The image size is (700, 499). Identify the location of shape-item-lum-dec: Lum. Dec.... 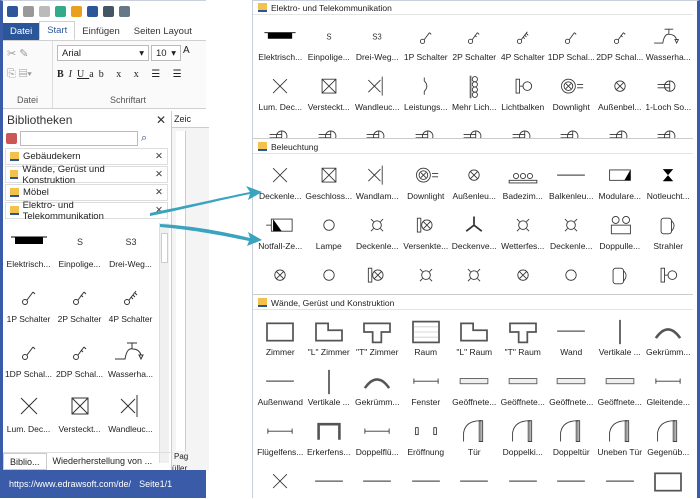
(280, 90).